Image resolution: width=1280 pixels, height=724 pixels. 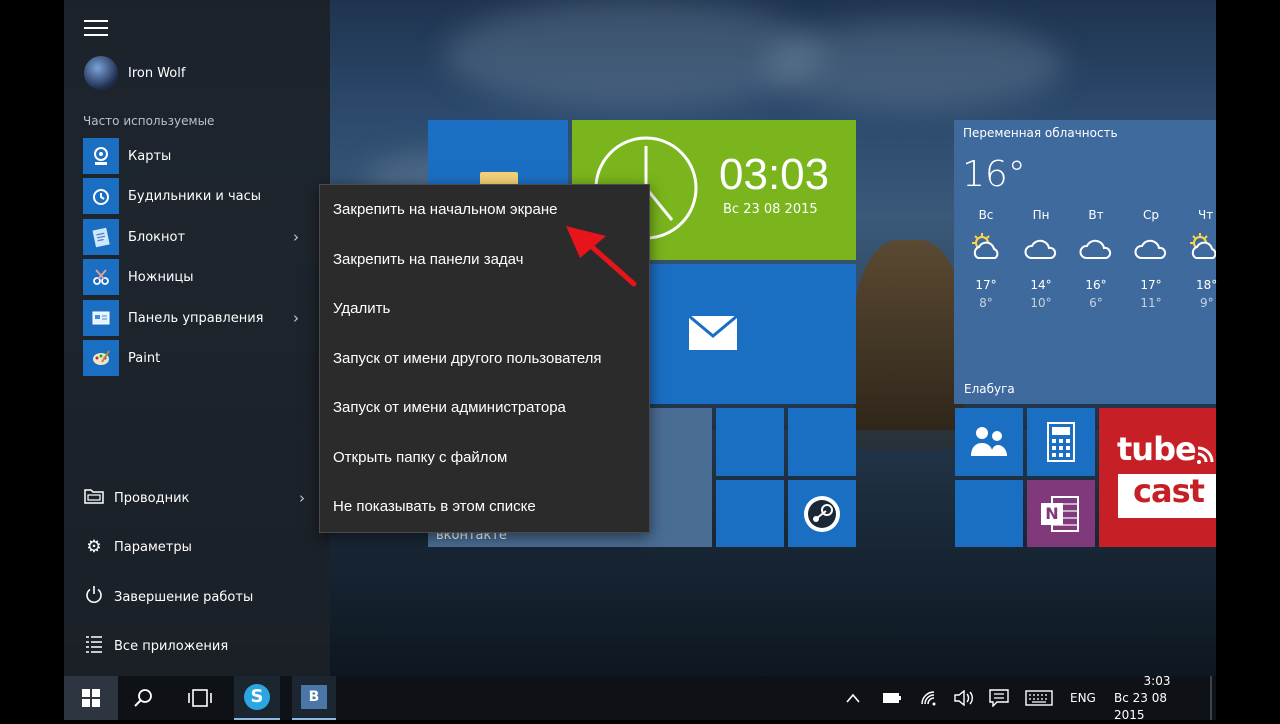 What do you see at coordinates (101, 358) in the screenshot?
I see `paint-icon` at bounding box center [101, 358].